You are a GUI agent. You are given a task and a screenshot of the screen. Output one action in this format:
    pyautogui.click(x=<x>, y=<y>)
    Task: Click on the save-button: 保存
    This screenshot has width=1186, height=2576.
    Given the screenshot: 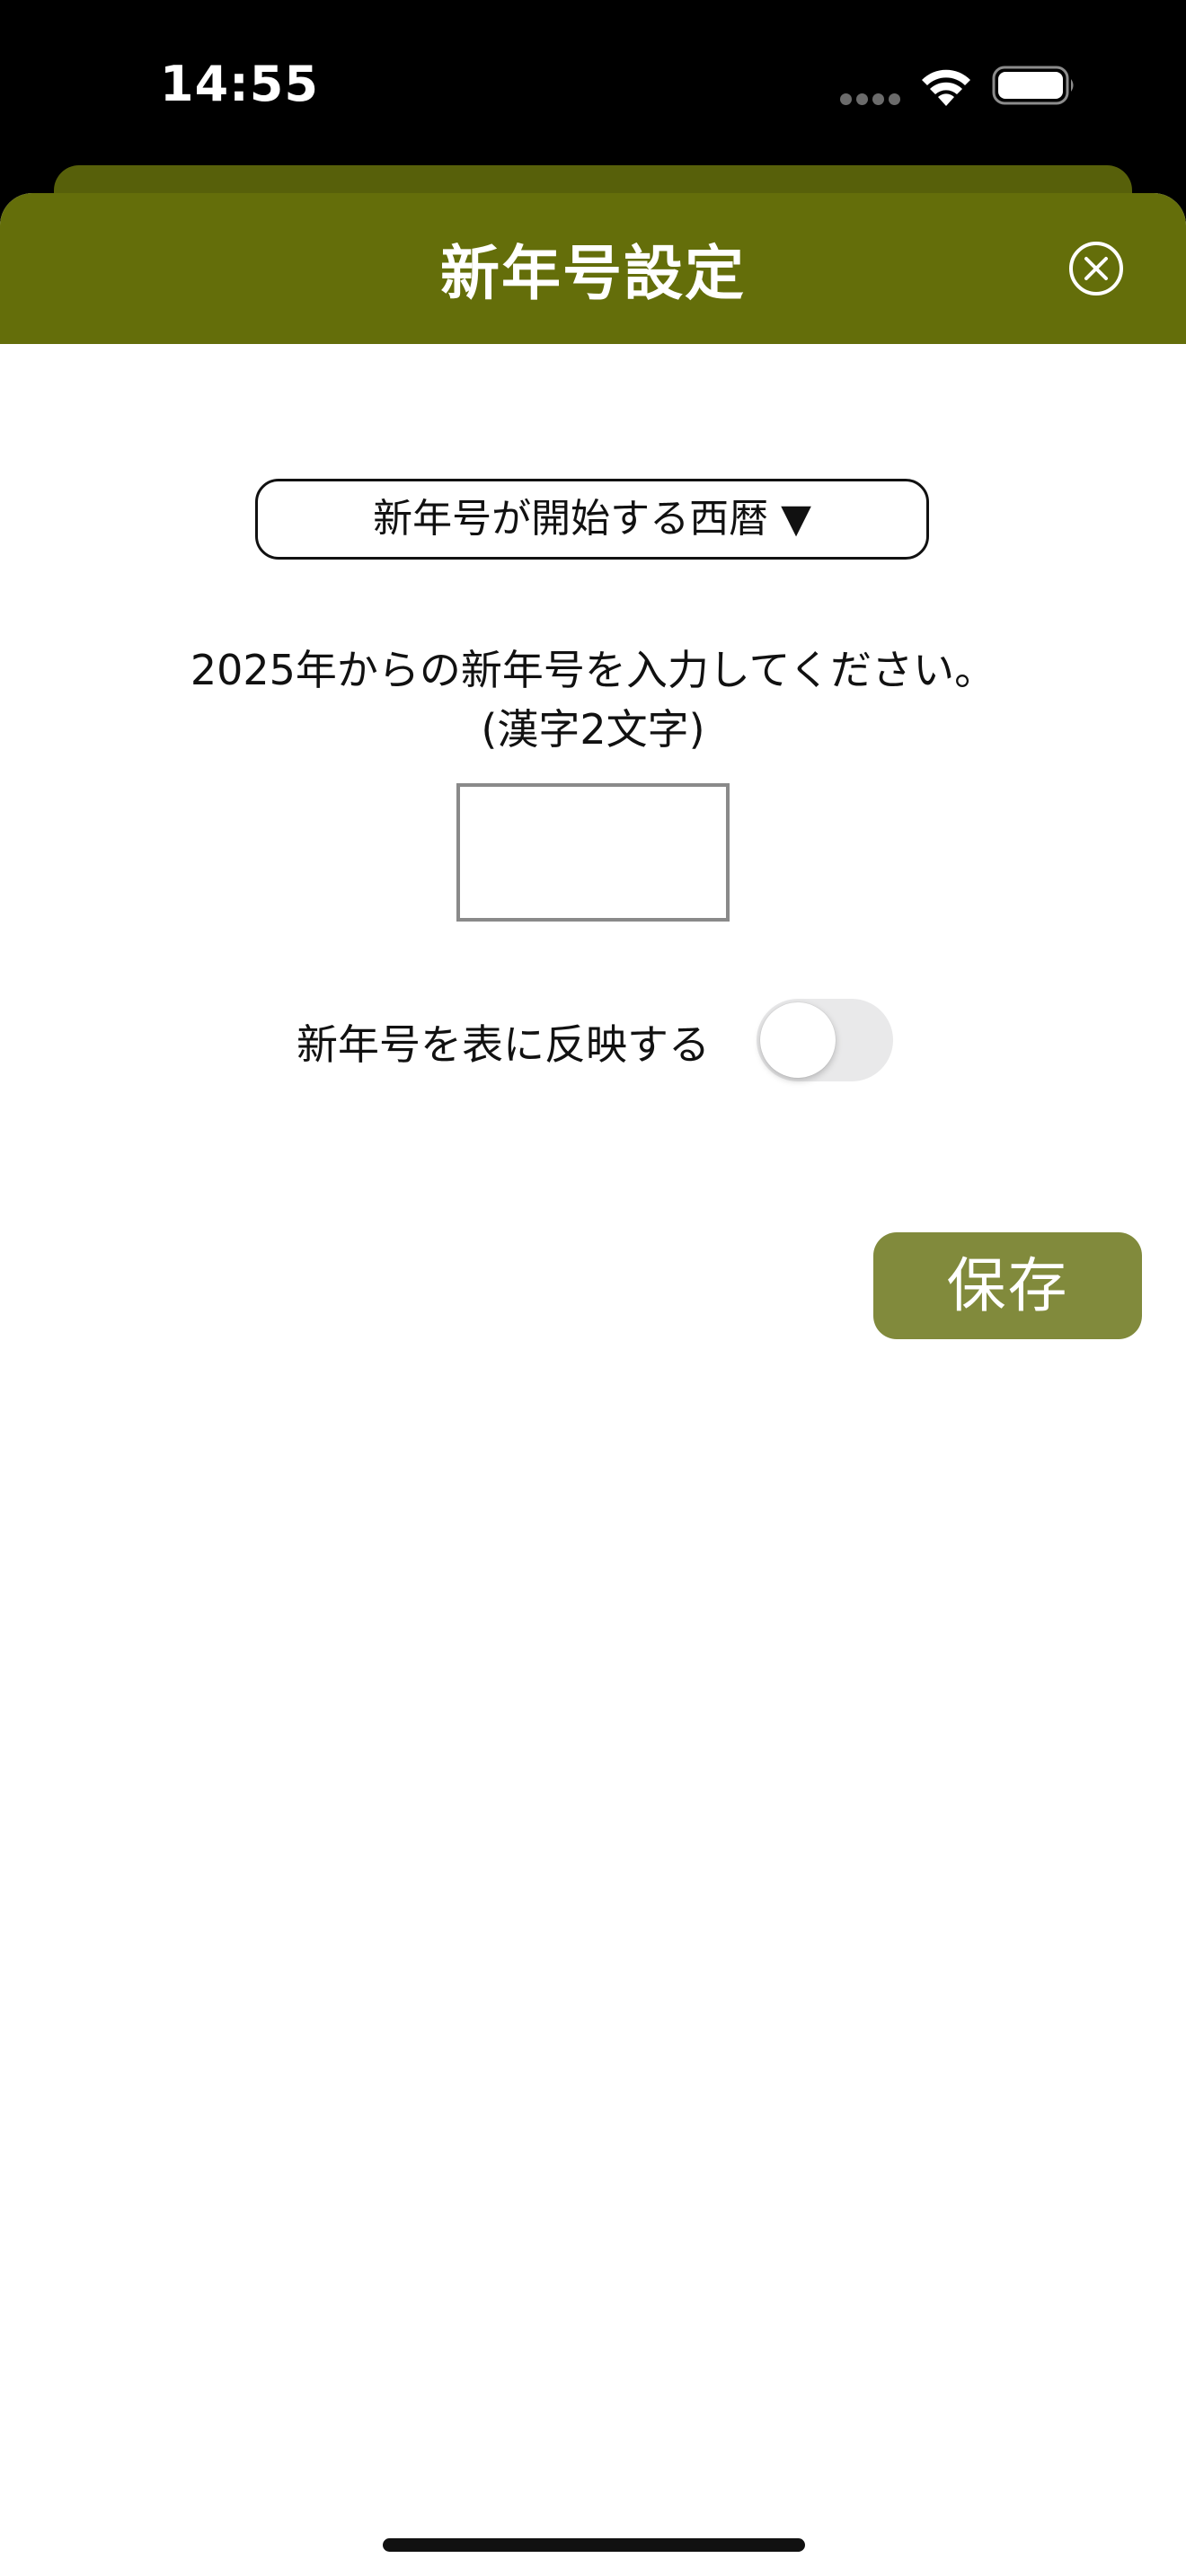 What is the action you would take?
    pyautogui.click(x=1008, y=1285)
    